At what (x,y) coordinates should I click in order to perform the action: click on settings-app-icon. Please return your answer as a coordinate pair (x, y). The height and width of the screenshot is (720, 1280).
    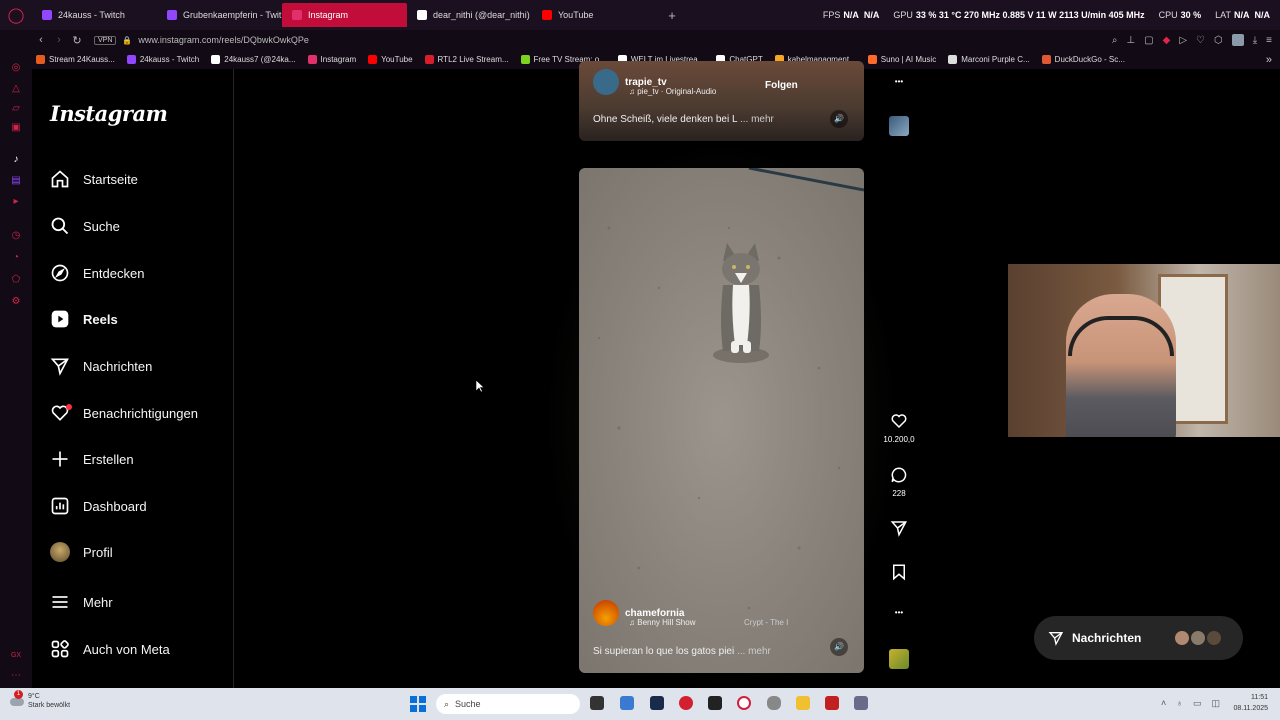
    Looking at the image, I should click on (861, 703).